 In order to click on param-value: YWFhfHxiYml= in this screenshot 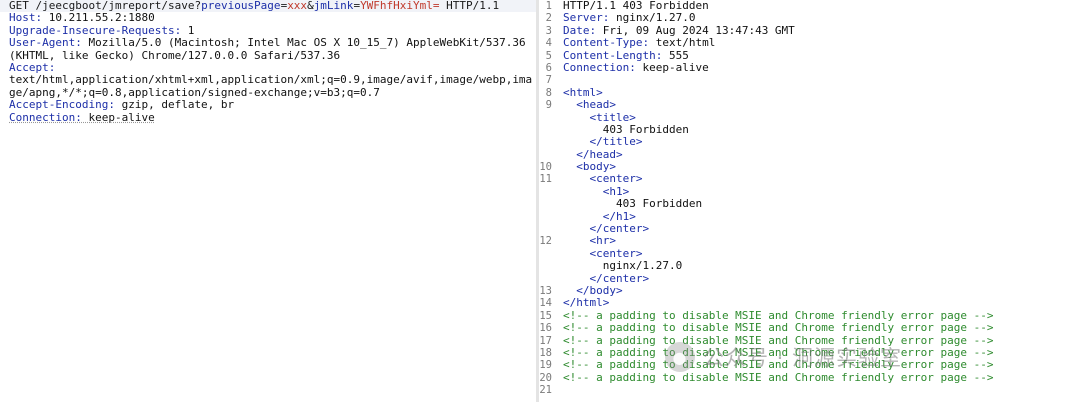, I will do `click(400, 6)`.